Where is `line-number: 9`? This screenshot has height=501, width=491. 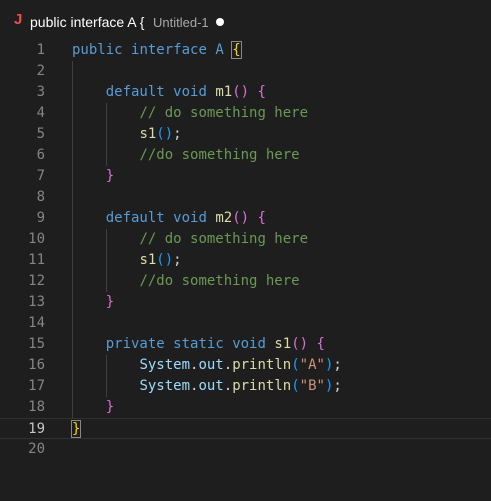
line-number: 9 is located at coordinates (40, 218).